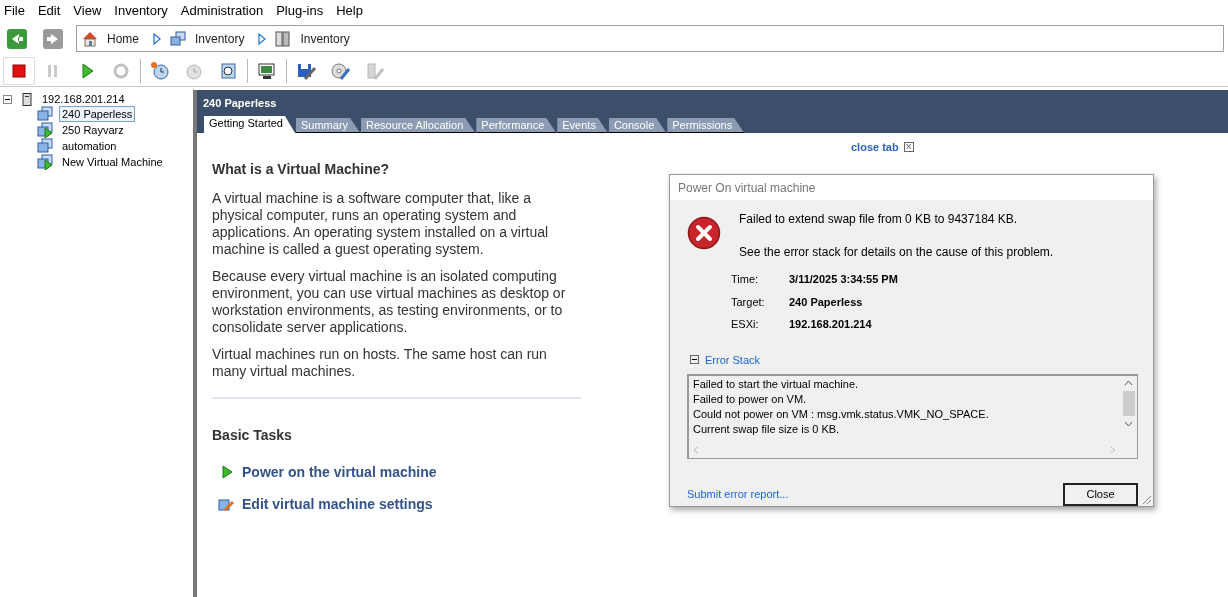 This screenshot has width=1228, height=597. Describe the element at coordinates (896, 252) in the screenshot. I see `error-hint: See the error stack for details on the cause of this problem.` at that location.